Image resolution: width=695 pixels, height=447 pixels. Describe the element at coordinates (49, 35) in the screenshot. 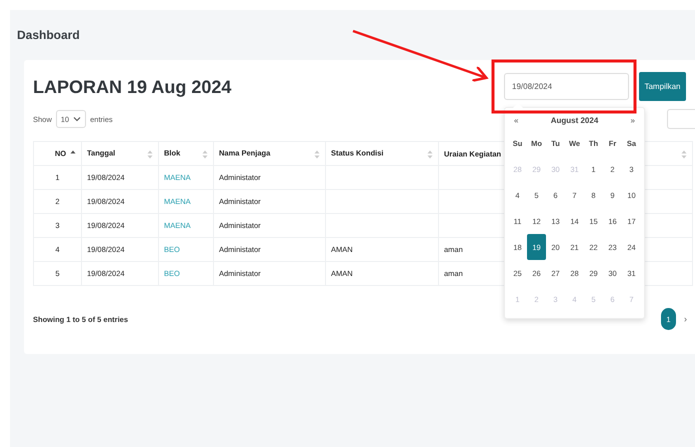

I see `page-title: Dashboard` at that location.